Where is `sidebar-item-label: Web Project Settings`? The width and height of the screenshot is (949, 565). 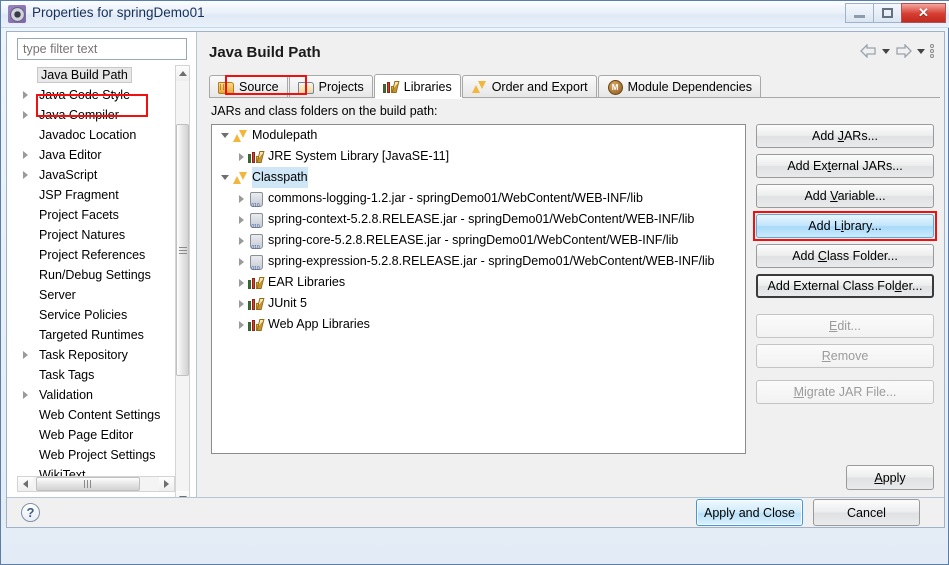
sidebar-item-label: Web Project Settings is located at coordinates (97, 455).